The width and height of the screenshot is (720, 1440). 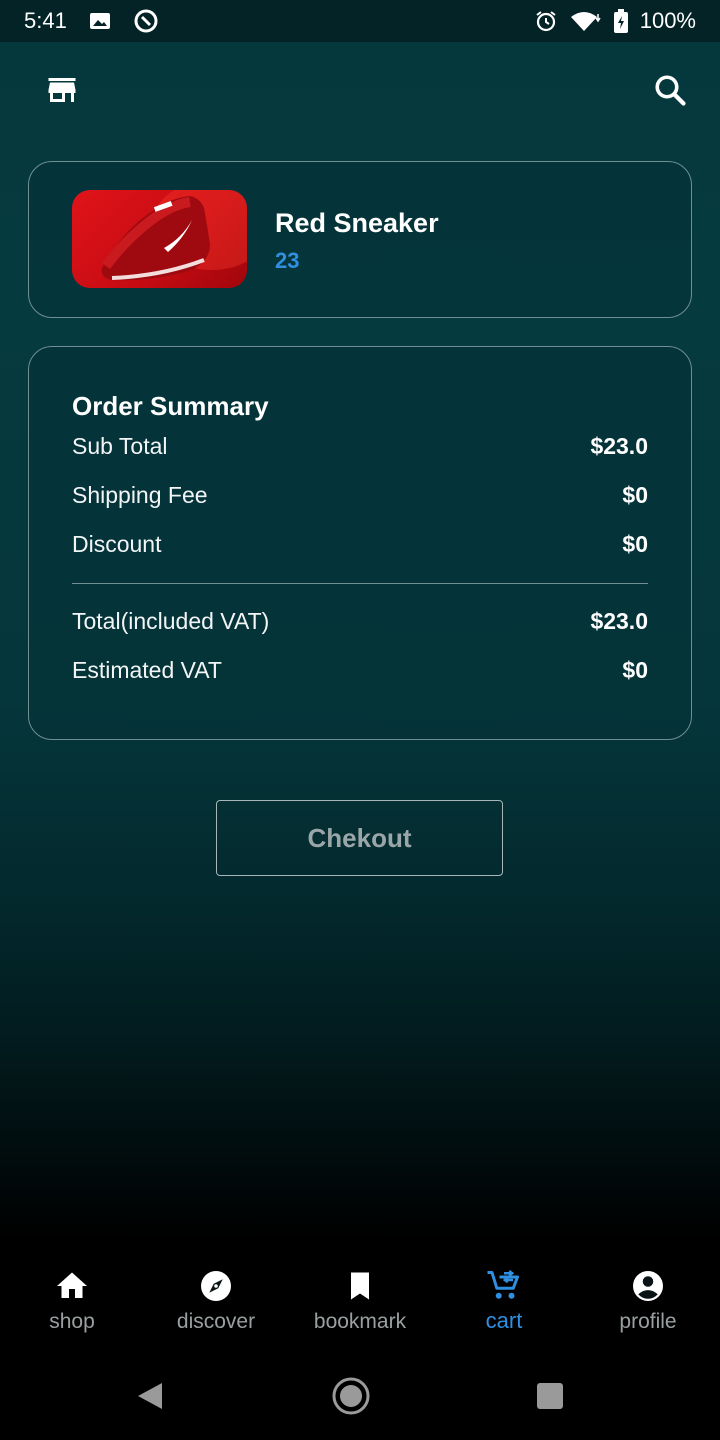 I want to click on home-button-icon, so click(x=351, y=1398).